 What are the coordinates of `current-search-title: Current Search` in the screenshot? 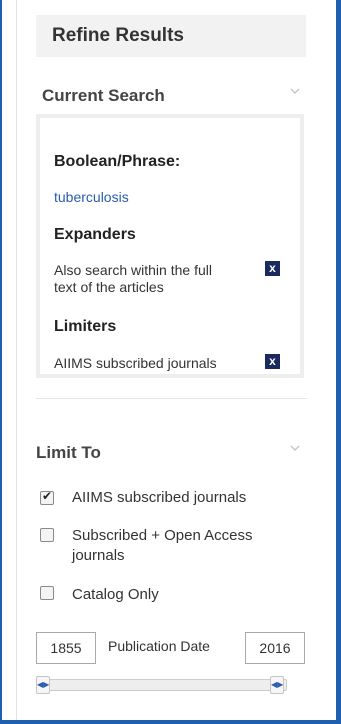 It's located at (103, 96).